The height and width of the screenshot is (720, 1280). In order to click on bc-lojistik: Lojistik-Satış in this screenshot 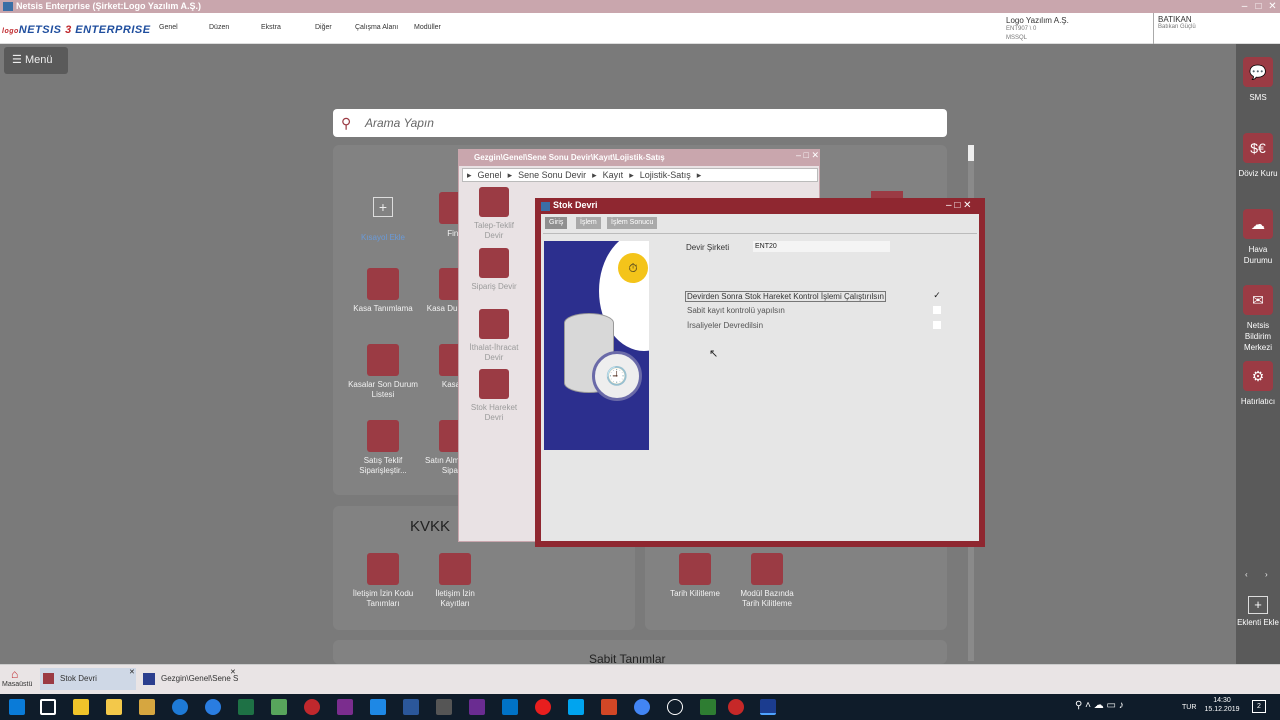, I will do `click(665, 175)`.